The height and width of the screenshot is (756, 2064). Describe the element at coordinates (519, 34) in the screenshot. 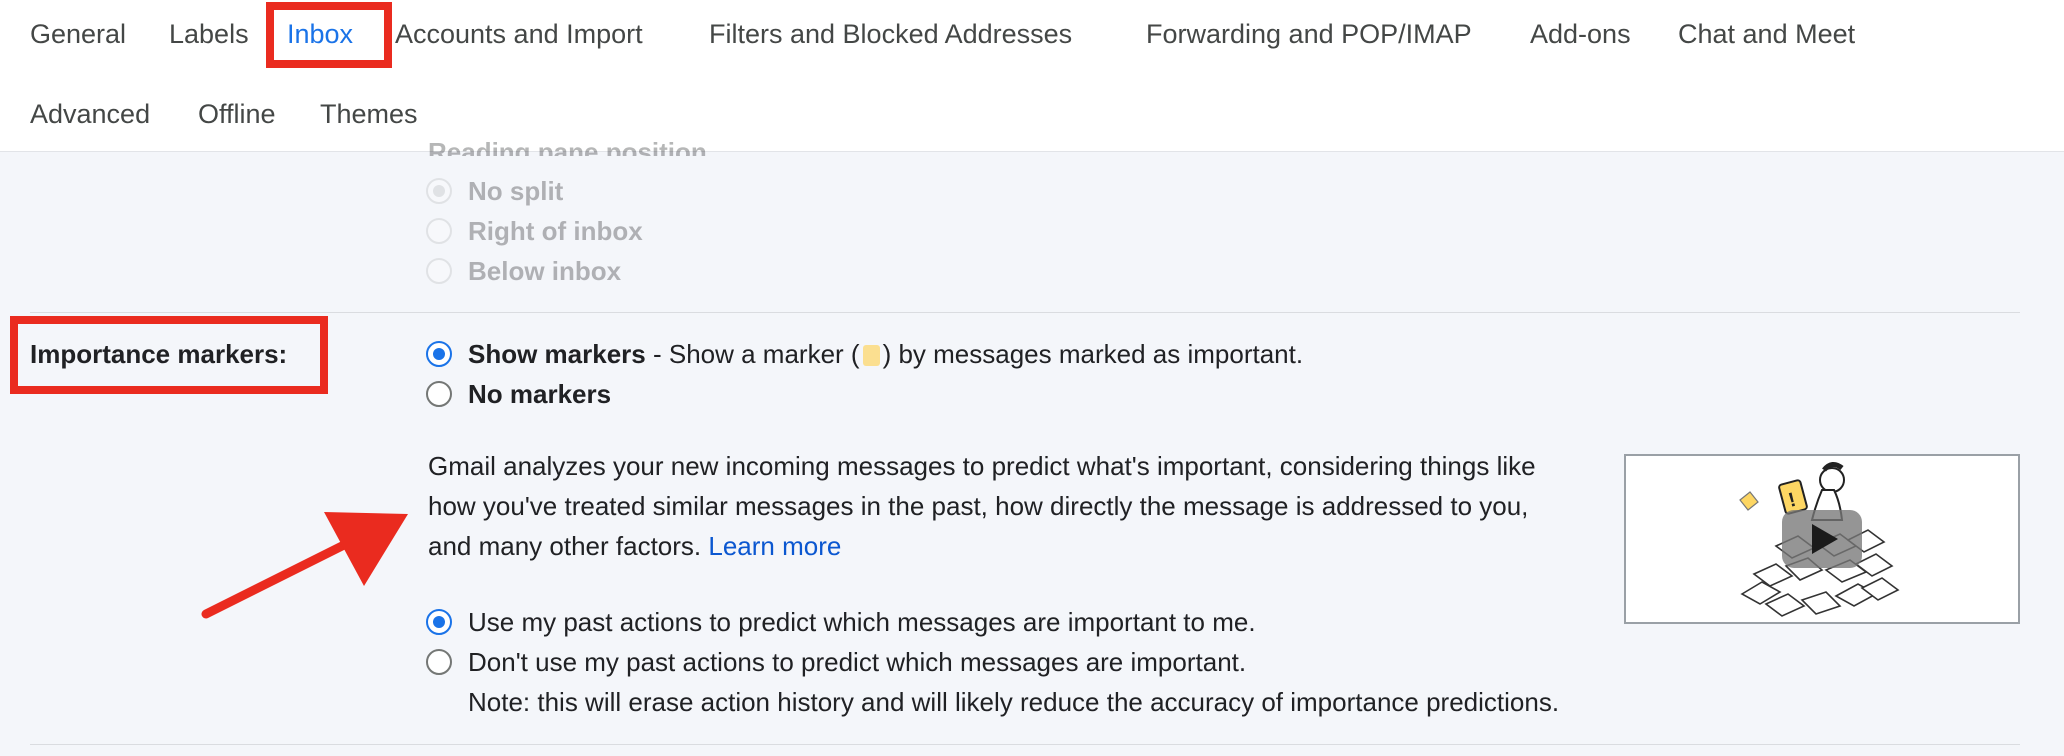

I see `tab-accounts-and-import: Accounts and Import` at that location.